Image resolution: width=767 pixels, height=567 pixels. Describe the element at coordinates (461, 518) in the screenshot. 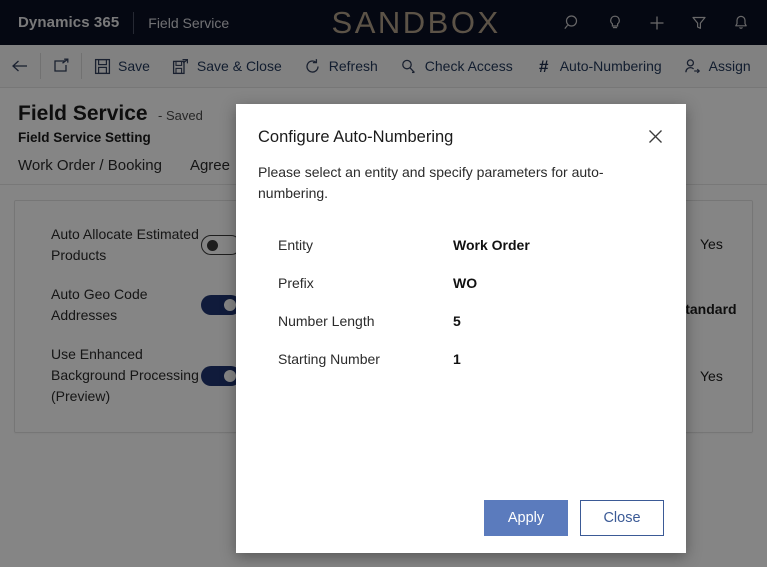

I see `dialog-footer: Apply Close` at that location.